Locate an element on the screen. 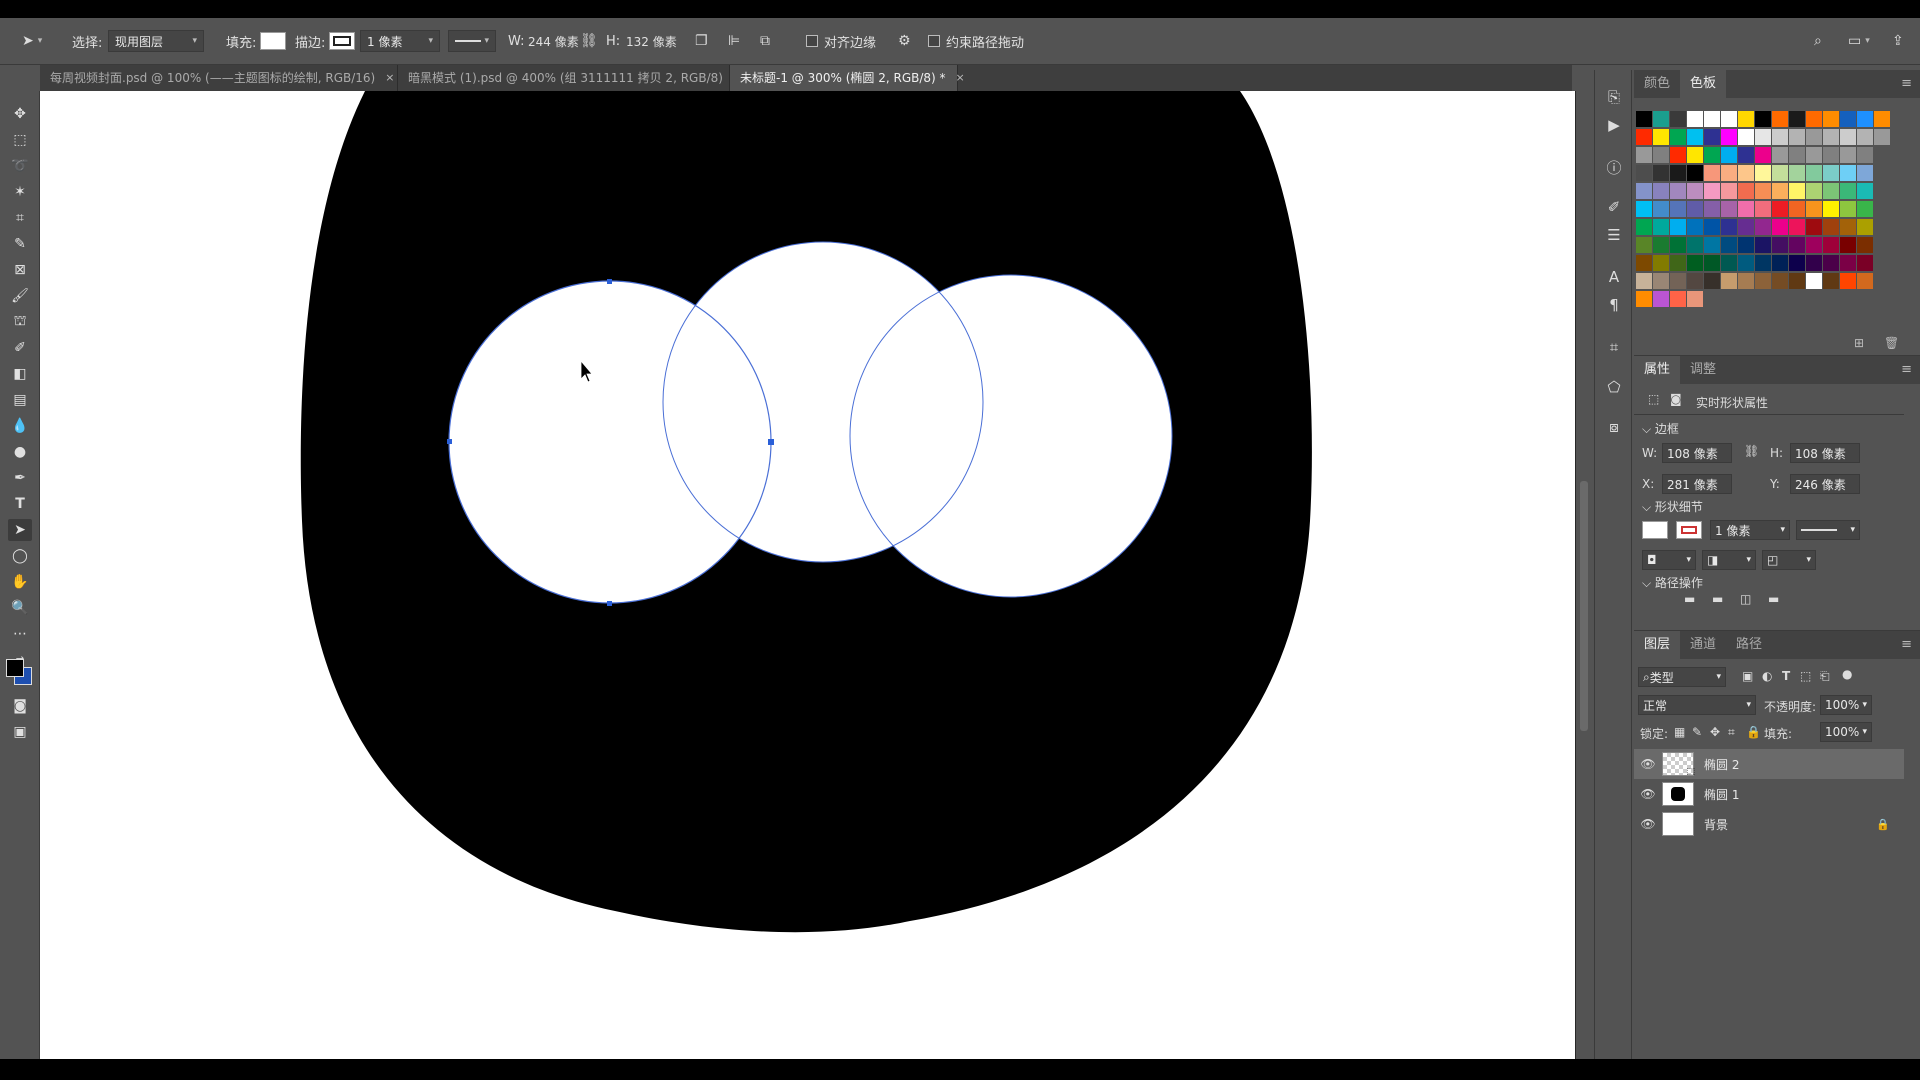  eraser-tool-icon: ◧ is located at coordinates (20, 374).